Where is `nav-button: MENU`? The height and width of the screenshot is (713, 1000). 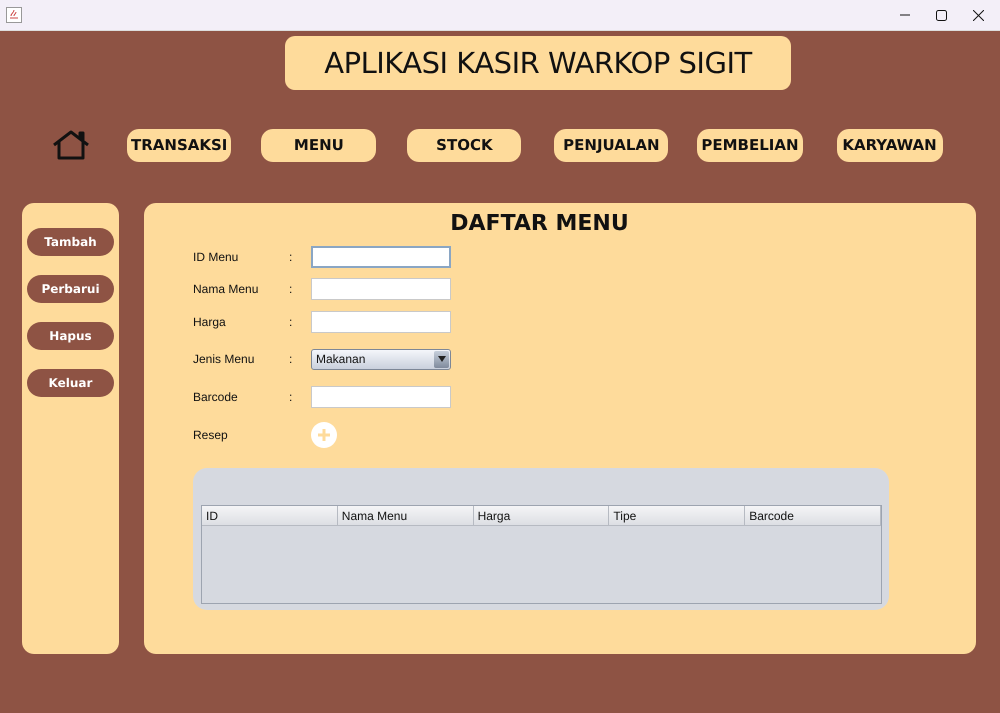
nav-button: MENU is located at coordinates (318, 145).